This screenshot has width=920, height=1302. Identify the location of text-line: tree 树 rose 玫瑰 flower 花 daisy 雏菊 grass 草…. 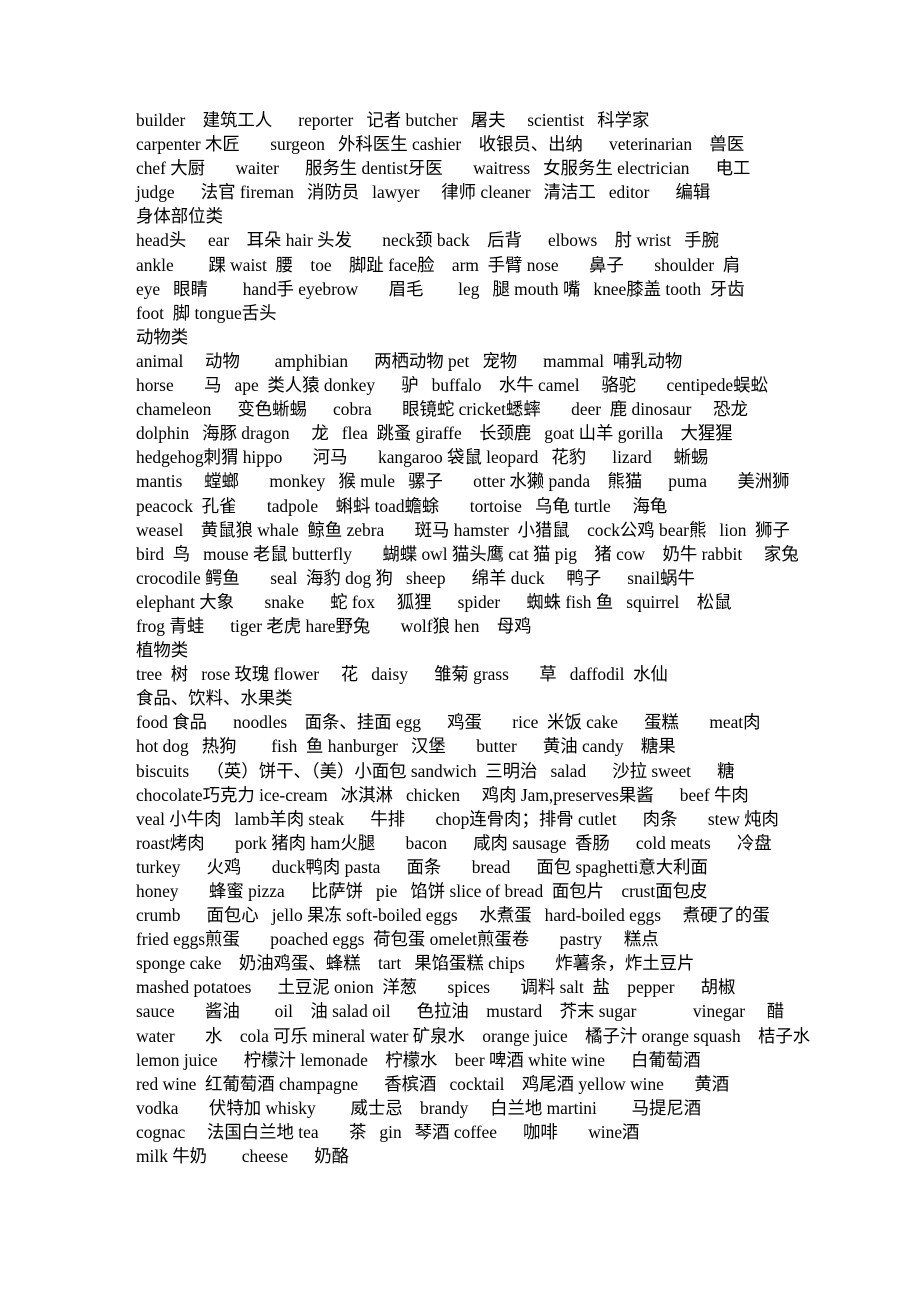
(402, 674).